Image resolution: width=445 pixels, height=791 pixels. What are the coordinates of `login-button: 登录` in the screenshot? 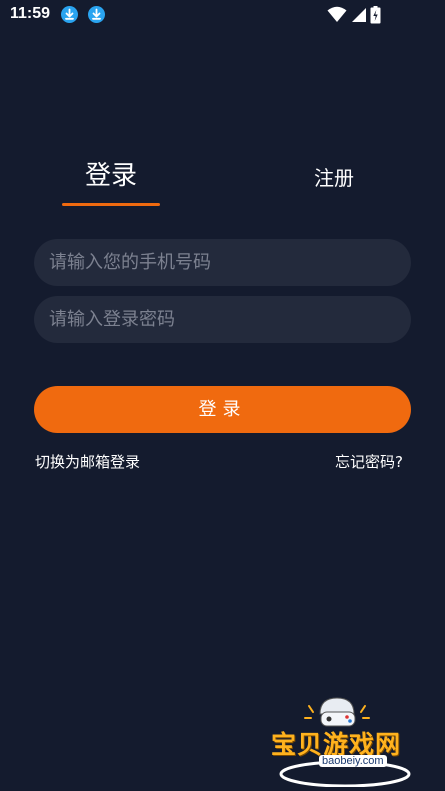 It's located at (222, 409).